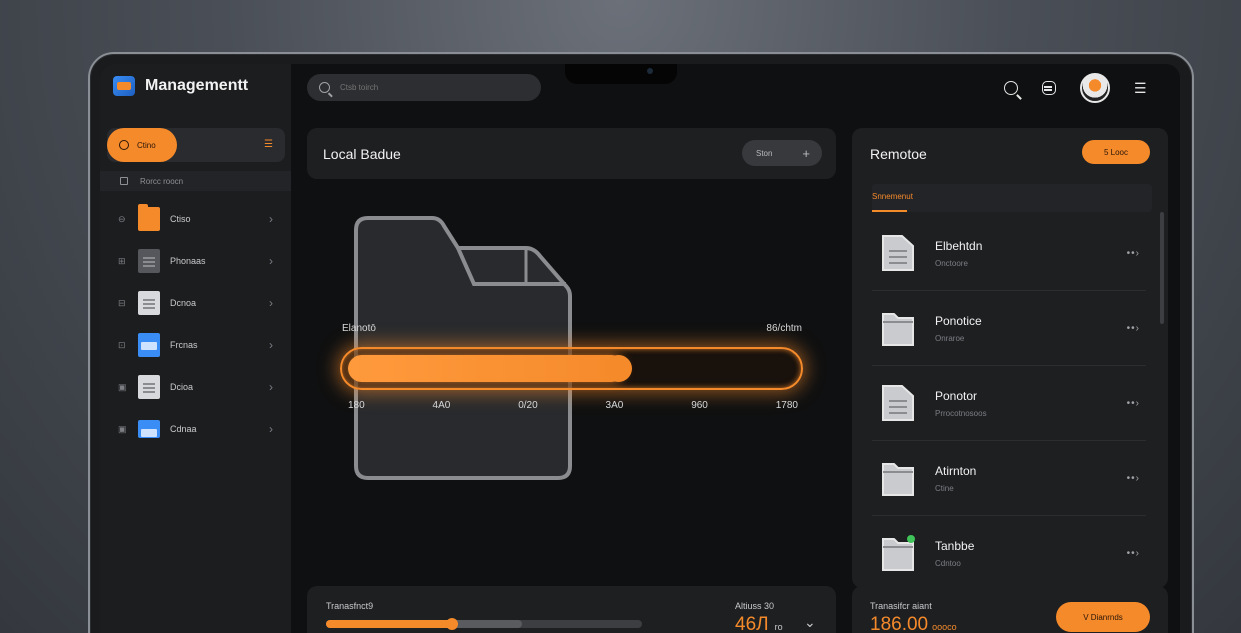  I want to click on status-panel: Tranasifcr aiant 186.00 oooco V Dianrnds, so click(1010, 609).